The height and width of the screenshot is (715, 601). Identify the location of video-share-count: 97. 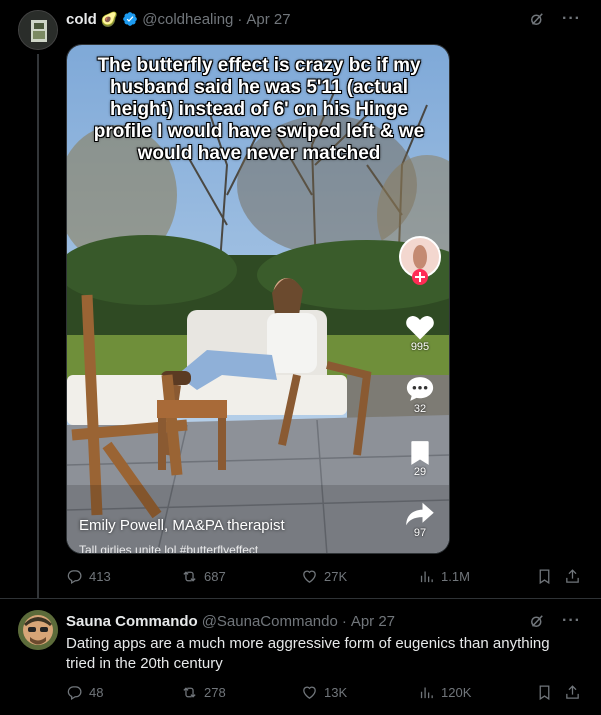
(420, 533).